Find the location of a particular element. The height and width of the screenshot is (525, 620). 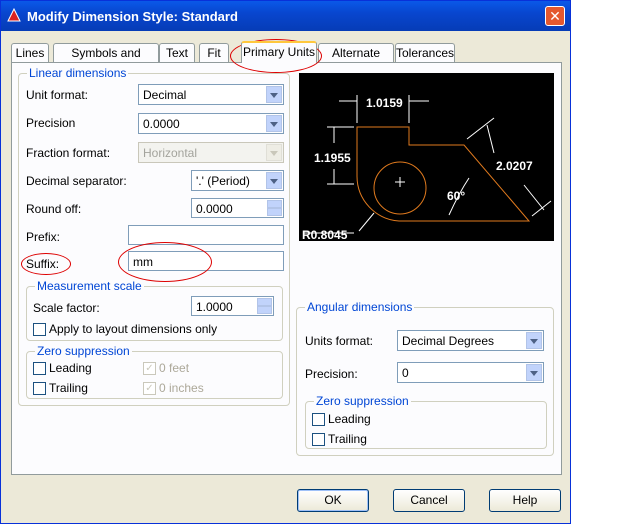

cancel-label: Cancel is located at coordinates (429, 500).